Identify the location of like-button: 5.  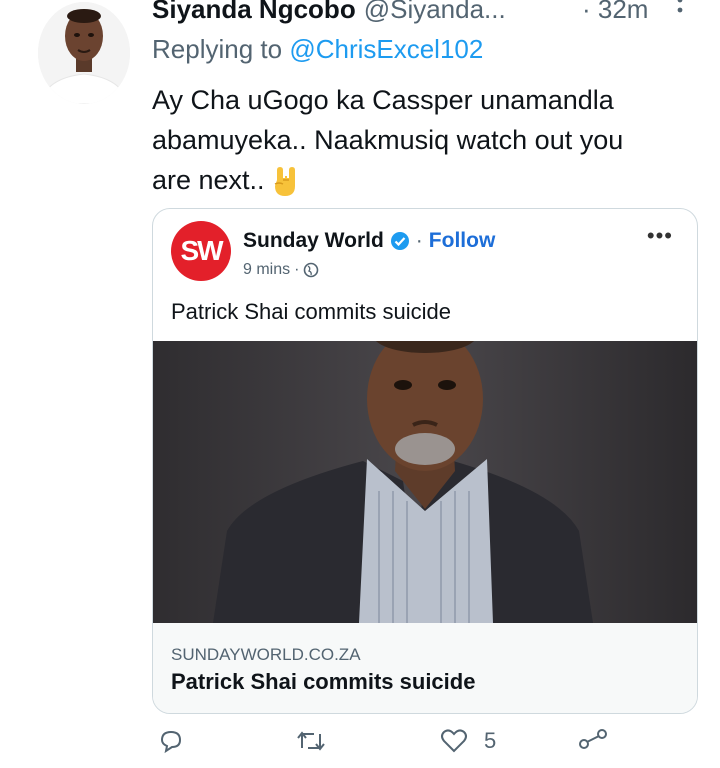
(468, 741).